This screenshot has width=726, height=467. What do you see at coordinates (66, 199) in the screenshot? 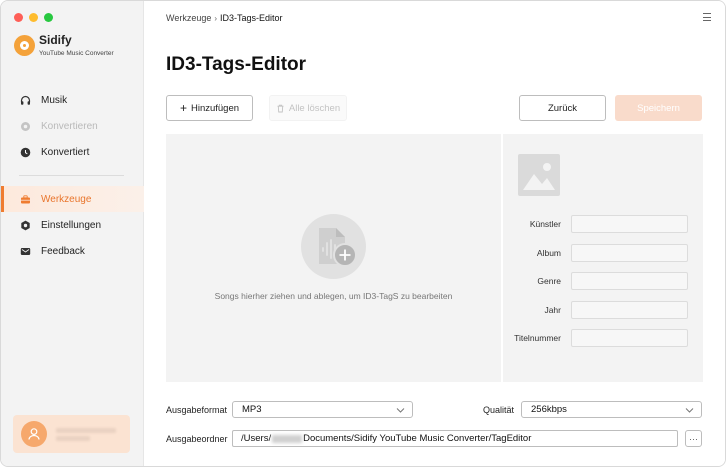
I see `sidebar-item-label: Werkzeuge` at bounding box center [66, 199].